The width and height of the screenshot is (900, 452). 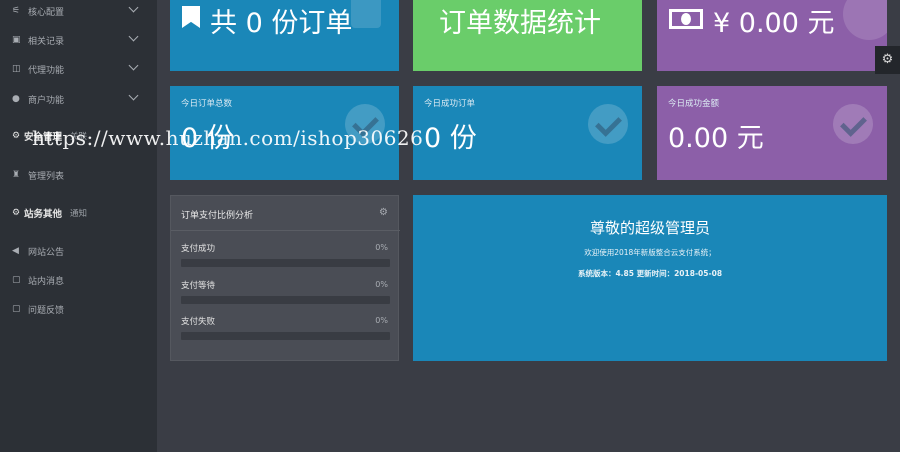 I want to click on today-success-amount-card: 今日成功金额 0.00 元, so click(x=772, y=133).